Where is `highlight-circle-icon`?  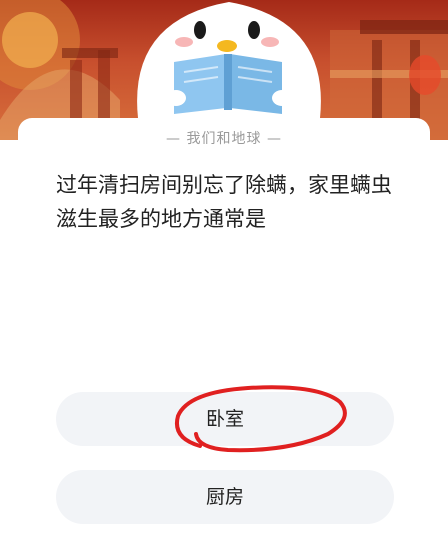 highlight-circle-icon is located at coordinates (261, 419).